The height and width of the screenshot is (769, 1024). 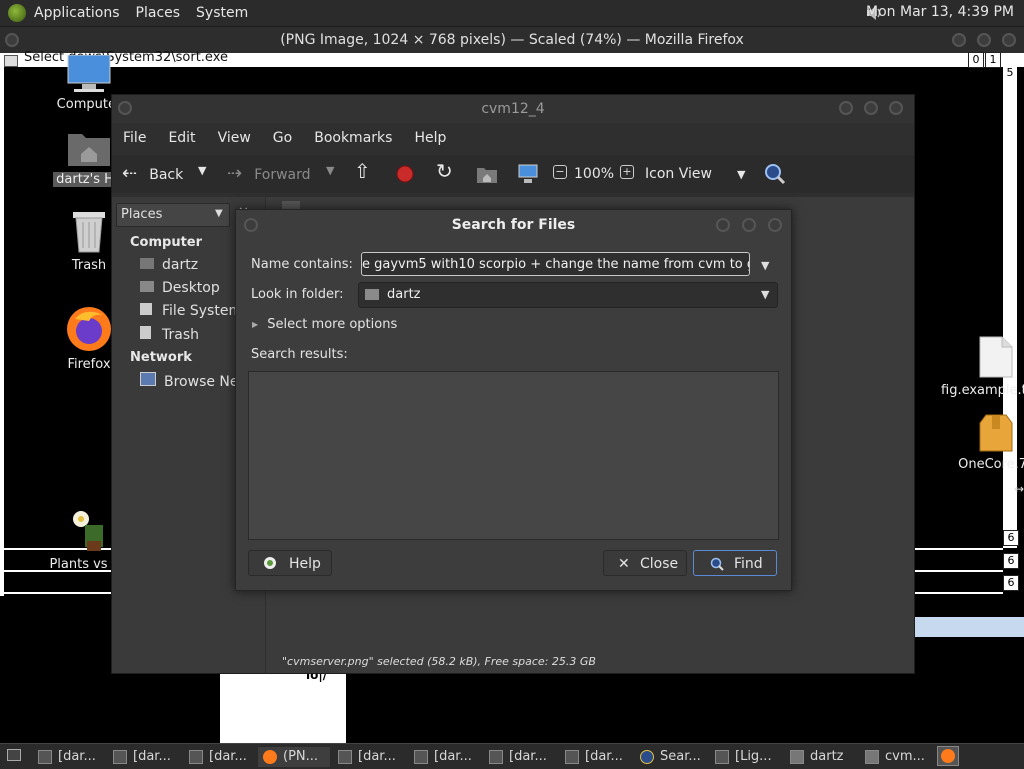 I want to click on counter-box: 1, so click(x=993, y=60).